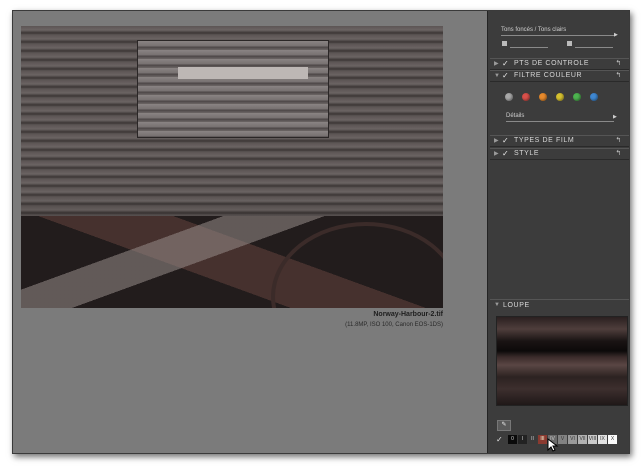 This screenshot has height=466, width=641. What do you see at coordinates (594, 97) in the screenshot?
I see `swatch-blue` at bounding box center [594, 97].